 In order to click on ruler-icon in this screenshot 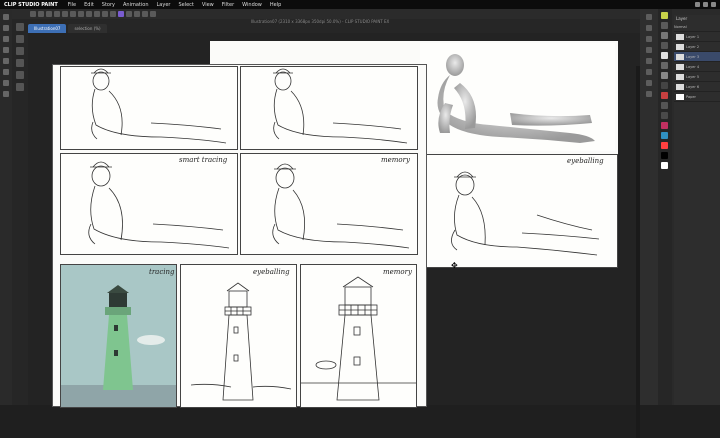, I will do `click(113, 14)`.